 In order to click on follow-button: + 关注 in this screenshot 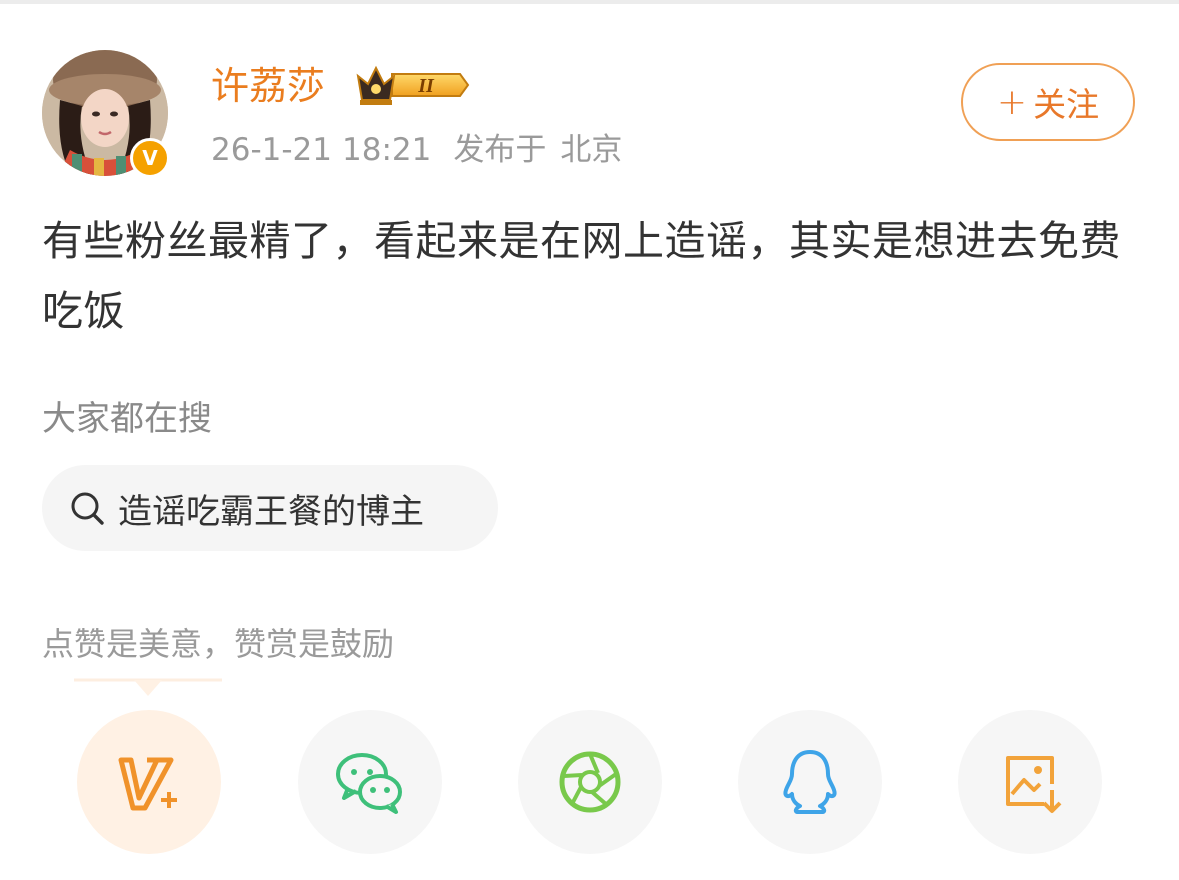, I will do `click(1048, 102)`.